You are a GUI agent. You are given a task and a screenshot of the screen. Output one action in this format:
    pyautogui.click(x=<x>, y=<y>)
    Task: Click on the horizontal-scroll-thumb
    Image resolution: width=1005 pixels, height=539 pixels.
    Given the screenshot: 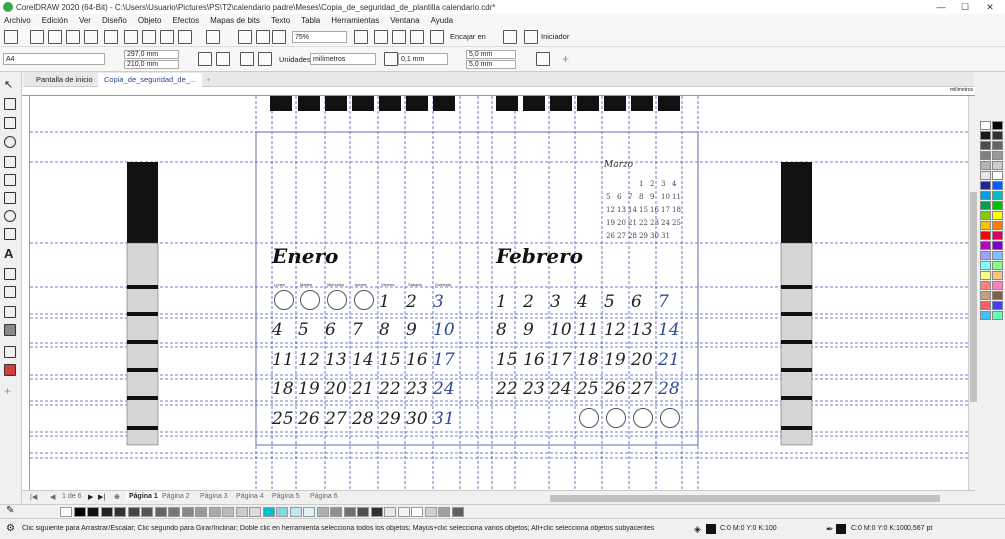 What is the action you would take?
    pyautogui.click(x=745, y=498)
    